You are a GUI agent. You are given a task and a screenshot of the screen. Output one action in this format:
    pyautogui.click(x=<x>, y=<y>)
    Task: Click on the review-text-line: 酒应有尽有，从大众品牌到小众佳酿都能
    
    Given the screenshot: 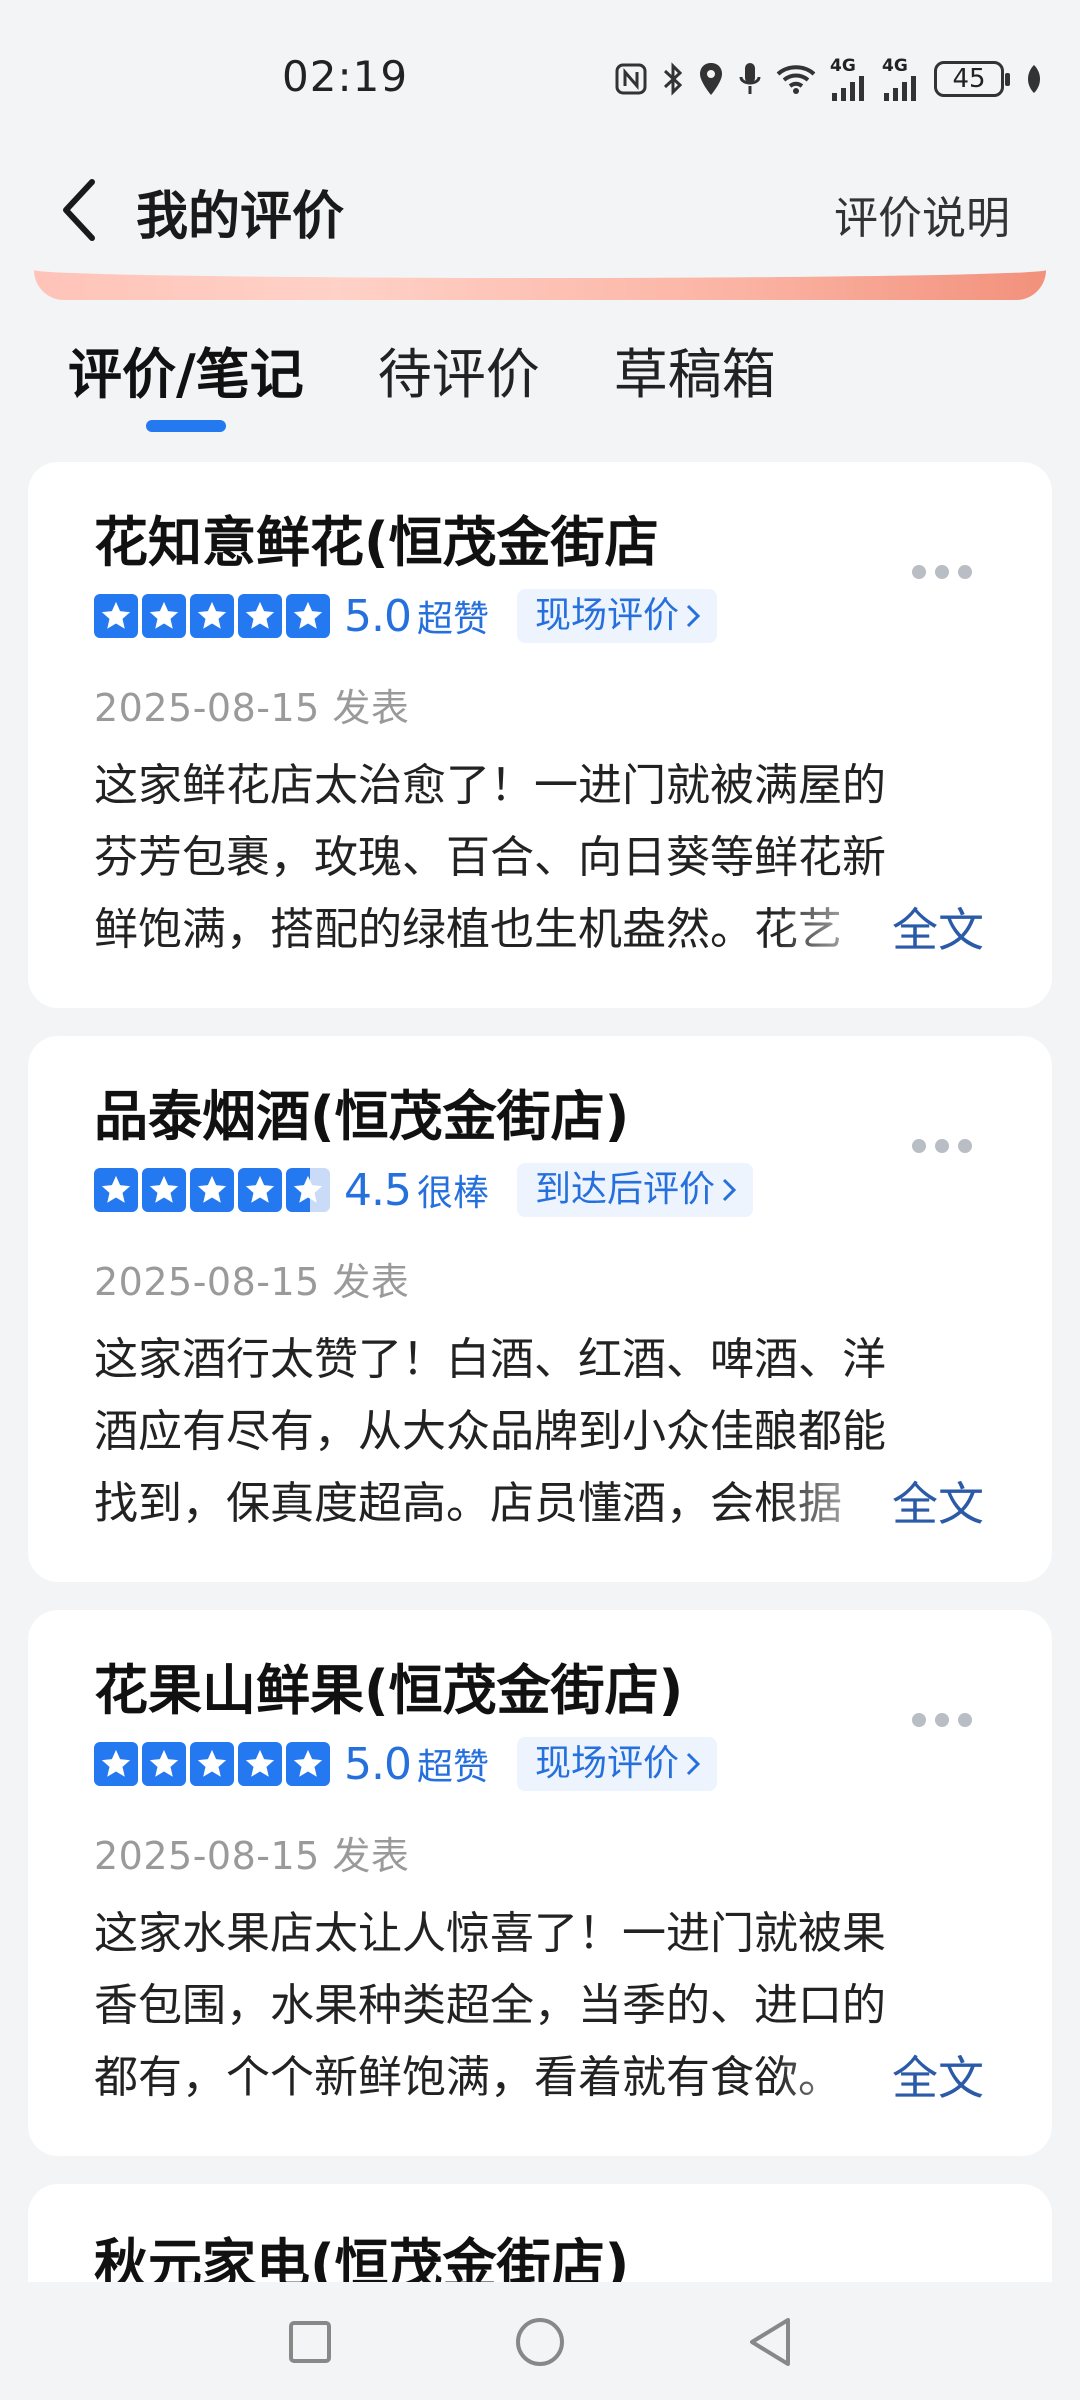 What is the action you would take?
    pyautogui.click(x=490, y=1431)
    